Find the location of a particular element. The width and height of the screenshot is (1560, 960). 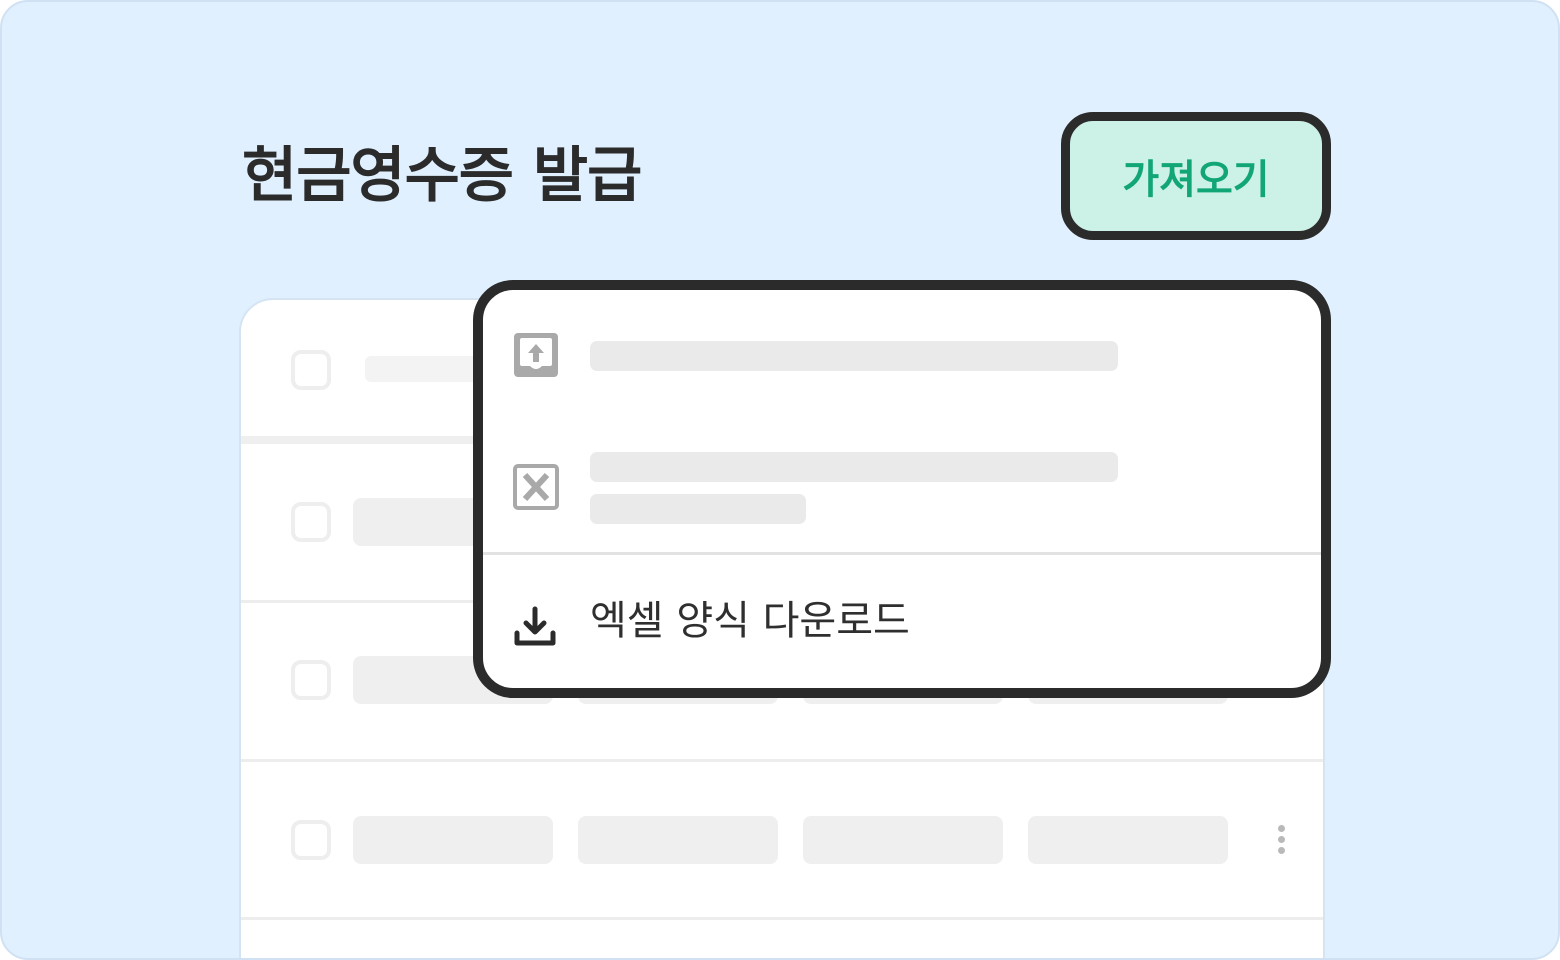

menu-item-excel-upload is located at coordinates (902, 491).